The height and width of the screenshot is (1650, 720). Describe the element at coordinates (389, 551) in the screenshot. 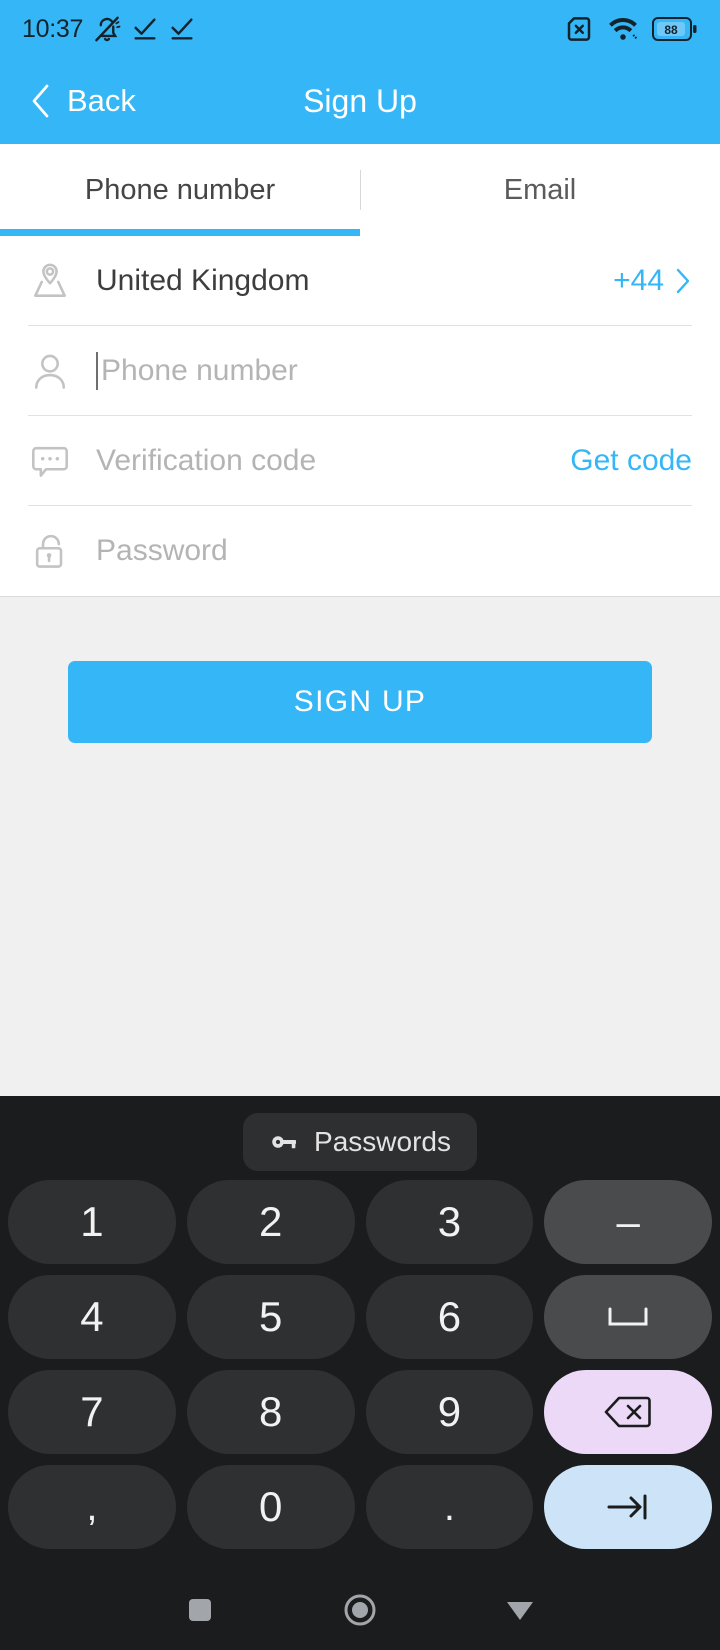

I see `password-input: Password` at that location.